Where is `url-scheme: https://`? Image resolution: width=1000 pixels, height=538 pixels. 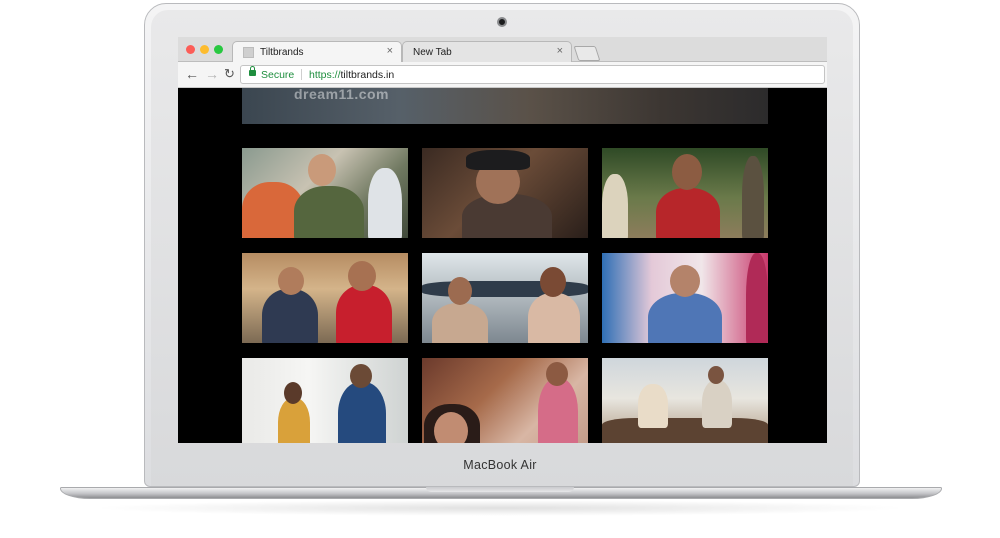 url-scheme: https:// is located at coordinates (325, 75).